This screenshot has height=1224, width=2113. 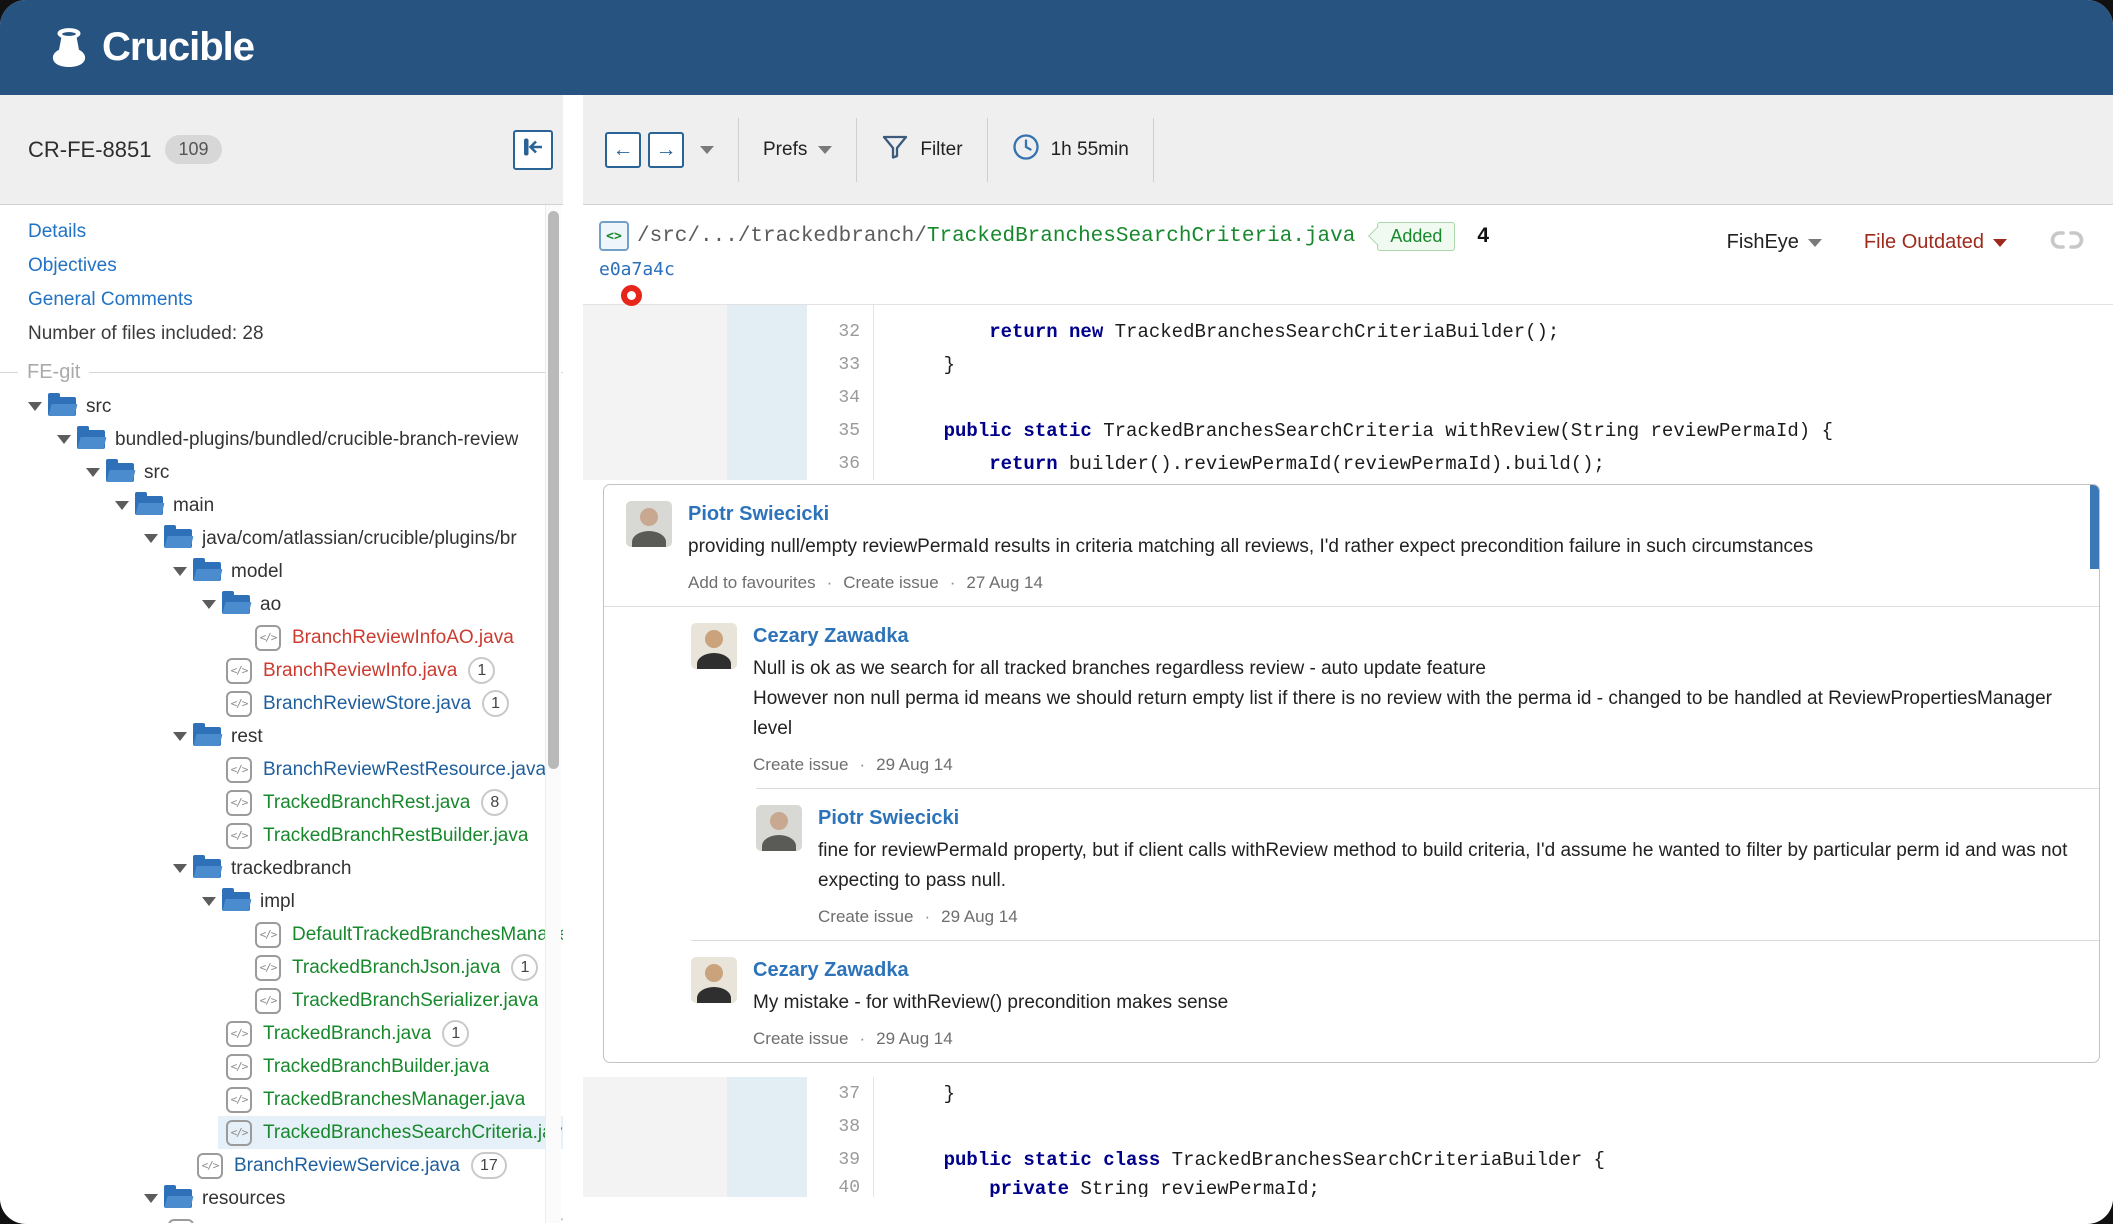 I want to click on toolbar-divider, so click(x=987, y=149).